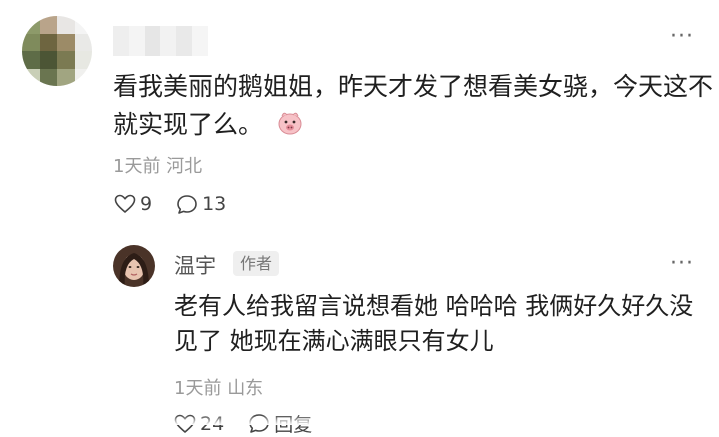  I want to click on reply-text-line2: 见了 她现在满心满眼只有女儿, so click(334, 341).